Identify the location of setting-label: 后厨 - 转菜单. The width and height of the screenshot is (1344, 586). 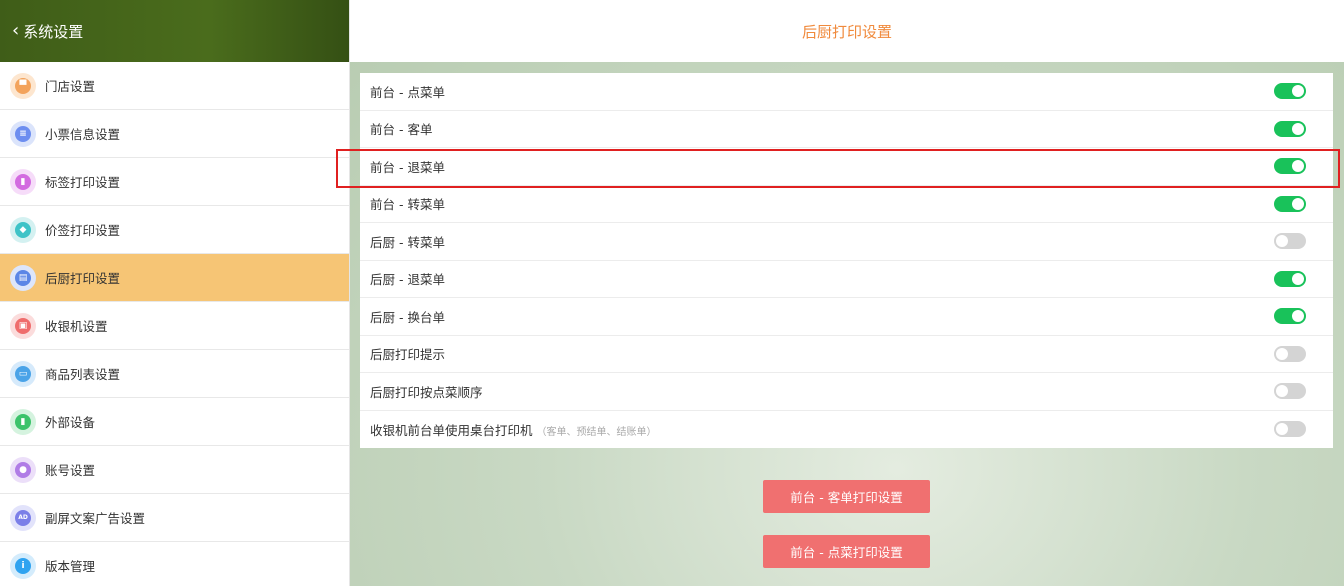
(407, 242).